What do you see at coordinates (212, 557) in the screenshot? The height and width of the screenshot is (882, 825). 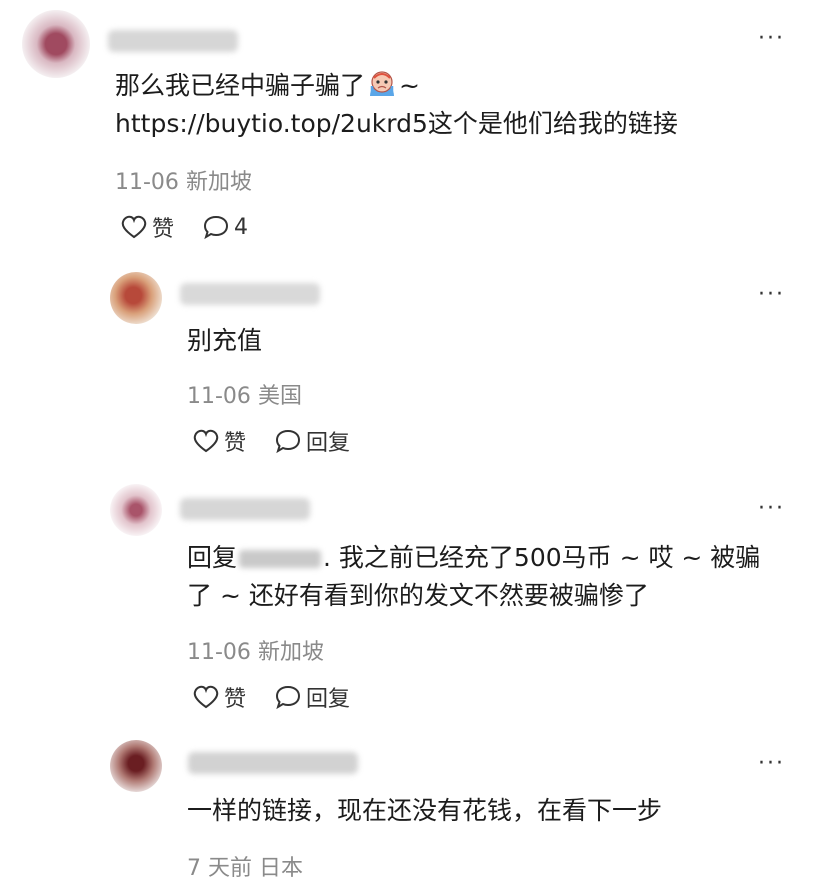 I see `reply-prefix: 回复` at bounding box center [212, 557].